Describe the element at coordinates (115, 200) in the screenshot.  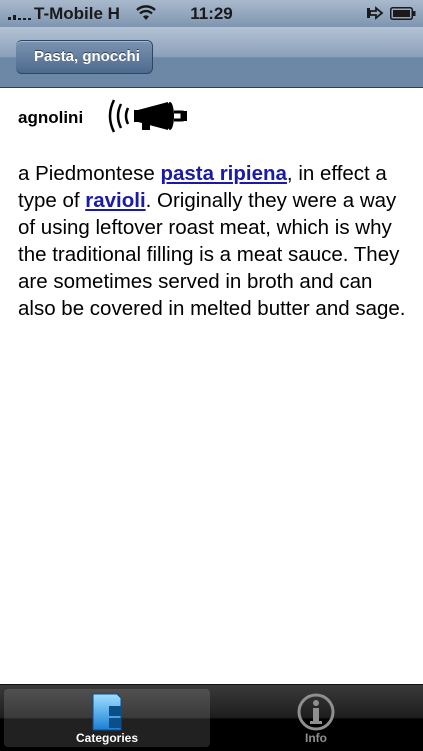
I see `link-ravioli: ravioli` at that location.